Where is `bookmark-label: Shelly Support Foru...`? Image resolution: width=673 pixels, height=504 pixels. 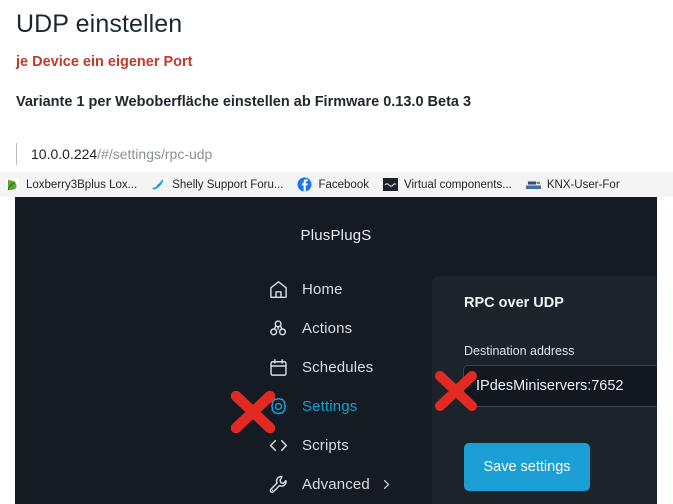 bookmark-label: Shelly Support Foru... is located at coordinates (228, 184).